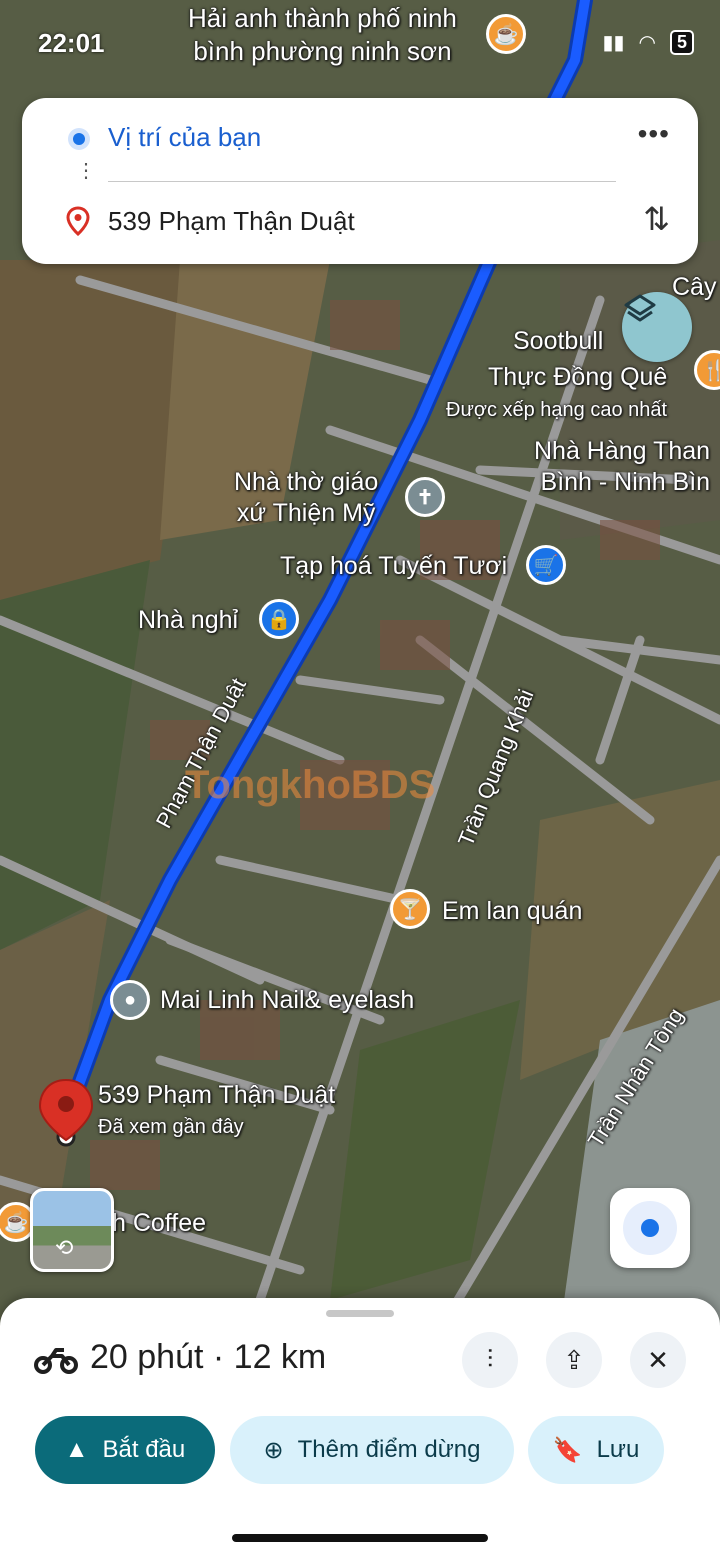 Image resolution: width=720 pixels, height=1558 pixels. What do you see at coordinates (184, 137) in the screenshot?
I see `origin-field: Vị trí của bạn` at bounding box center [184, 137].